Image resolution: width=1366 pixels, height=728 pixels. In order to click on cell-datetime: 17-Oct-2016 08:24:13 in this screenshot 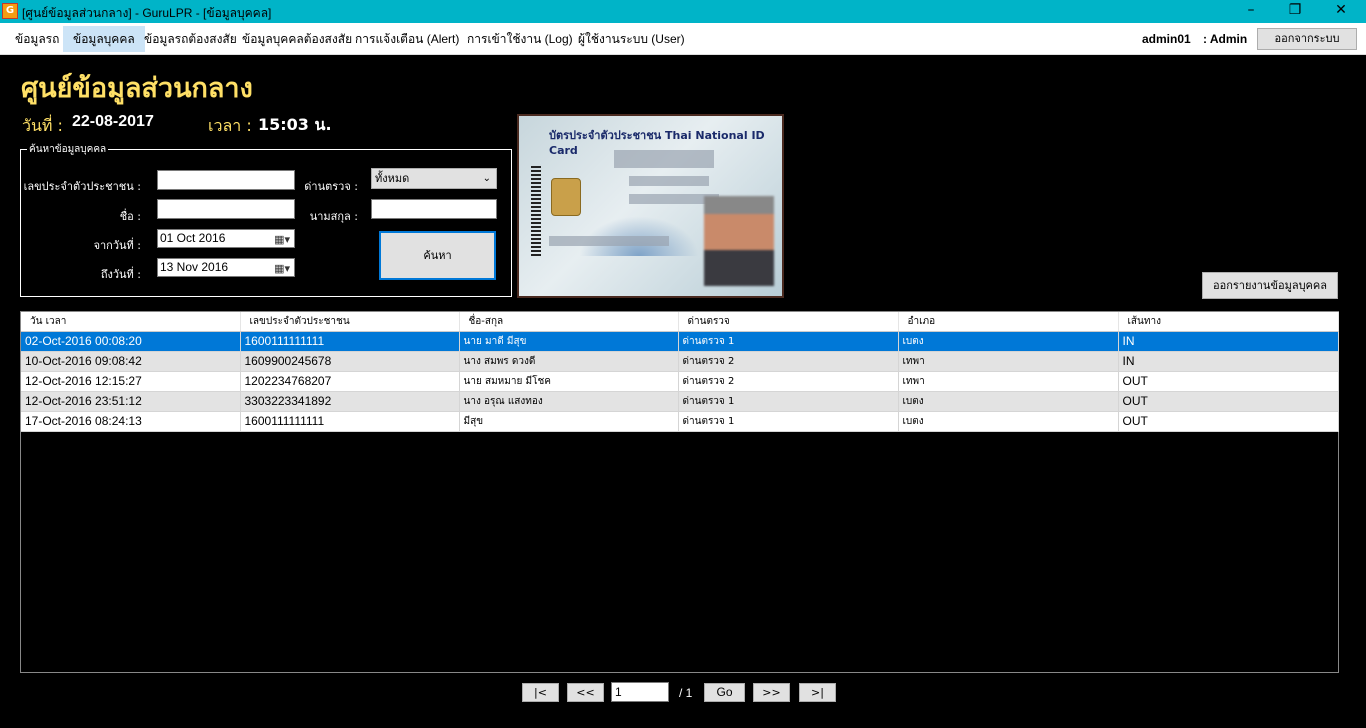, I will do `click(131, 421)`.